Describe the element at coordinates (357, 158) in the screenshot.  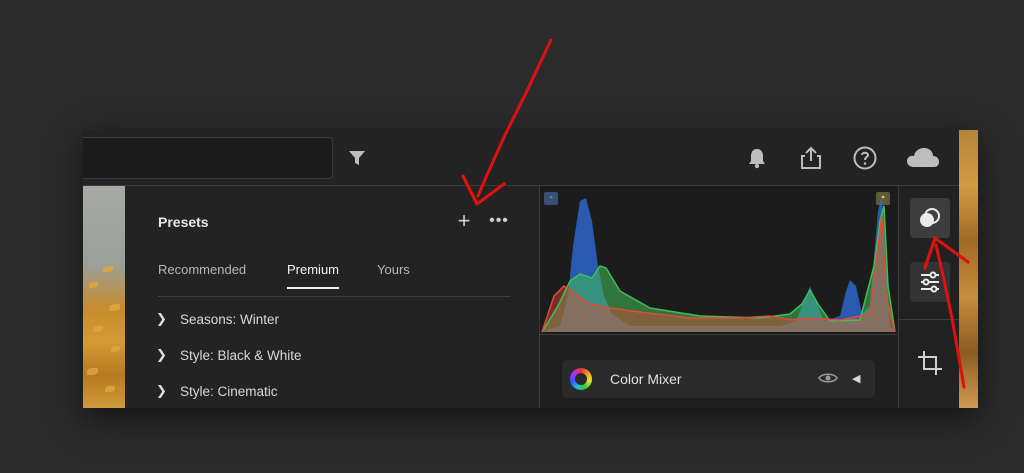
I see `filter-icon` at that location.